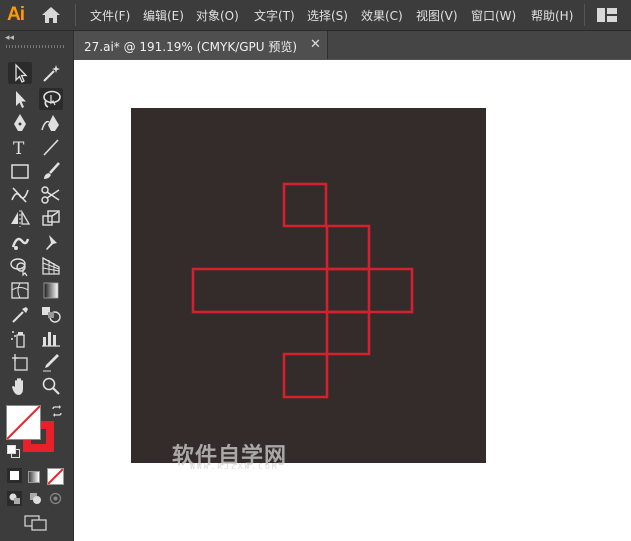  Describe the element at coordinates (315, 44) in the screenshot. I see `close-icon: ✕` at that location.